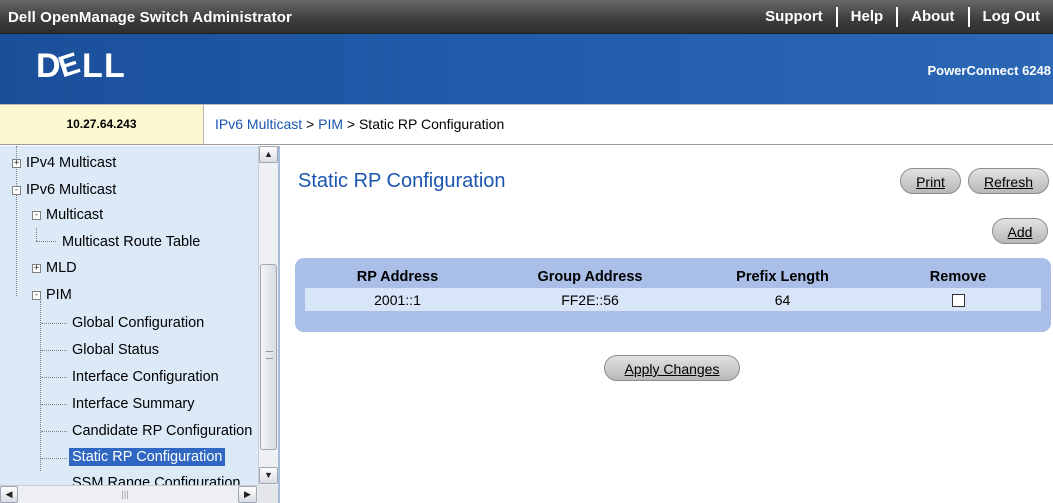 The image size is (1053, 503). What do you see at coordinates (9, 494) in the screenshot?
I see `scroll-left-arrow-icon: ◀` at bounding box center [9, 494].